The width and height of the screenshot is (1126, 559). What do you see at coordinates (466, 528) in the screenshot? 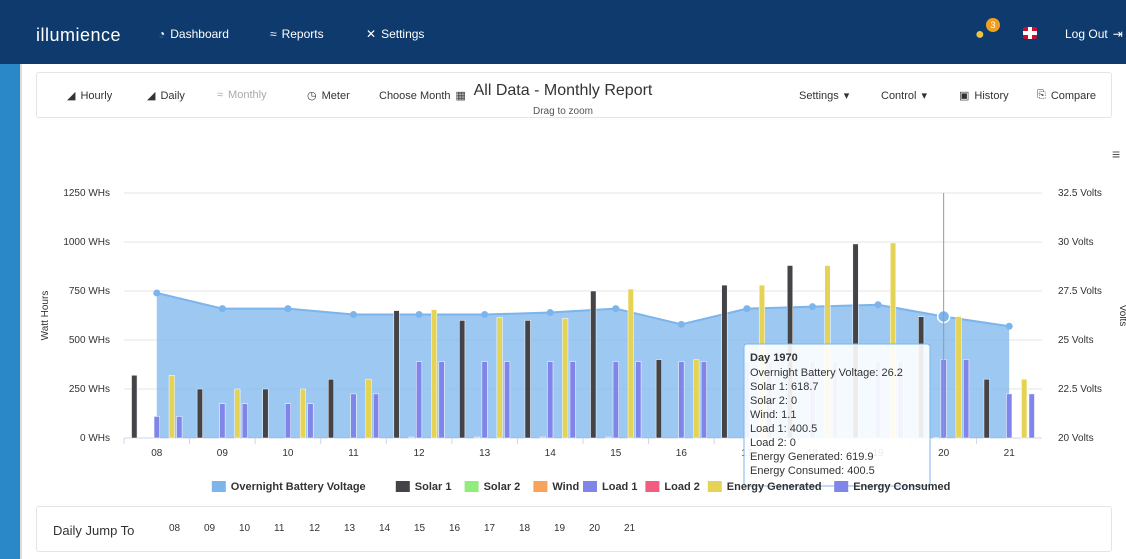
I see `jump-day-link: 16` at bounding box center [466, 528].